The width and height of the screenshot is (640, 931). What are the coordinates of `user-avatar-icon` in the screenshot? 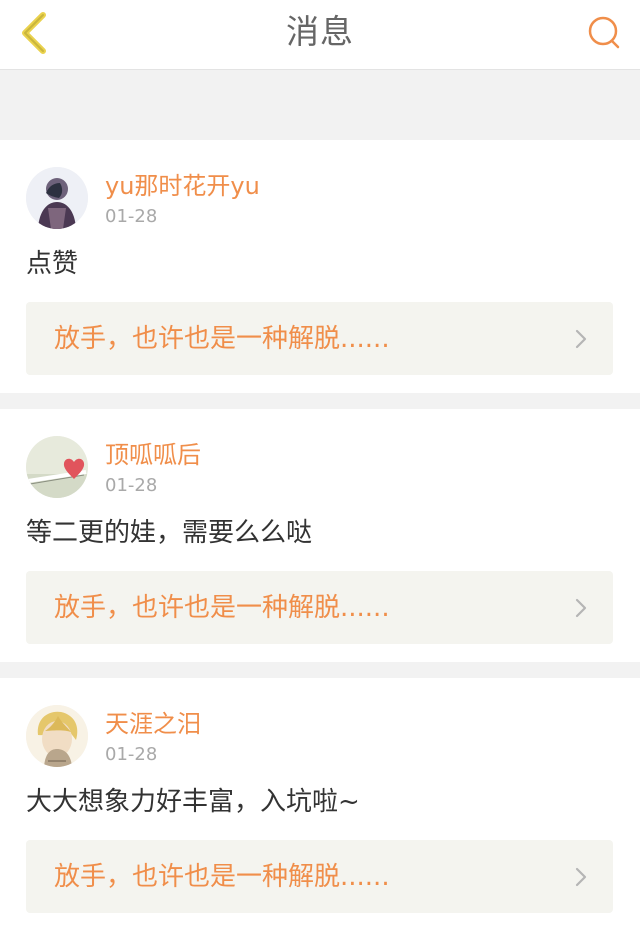 It's located at (57, 198).